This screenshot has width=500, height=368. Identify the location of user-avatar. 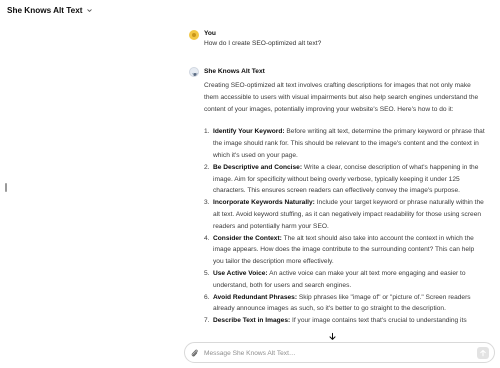
(194, 35).